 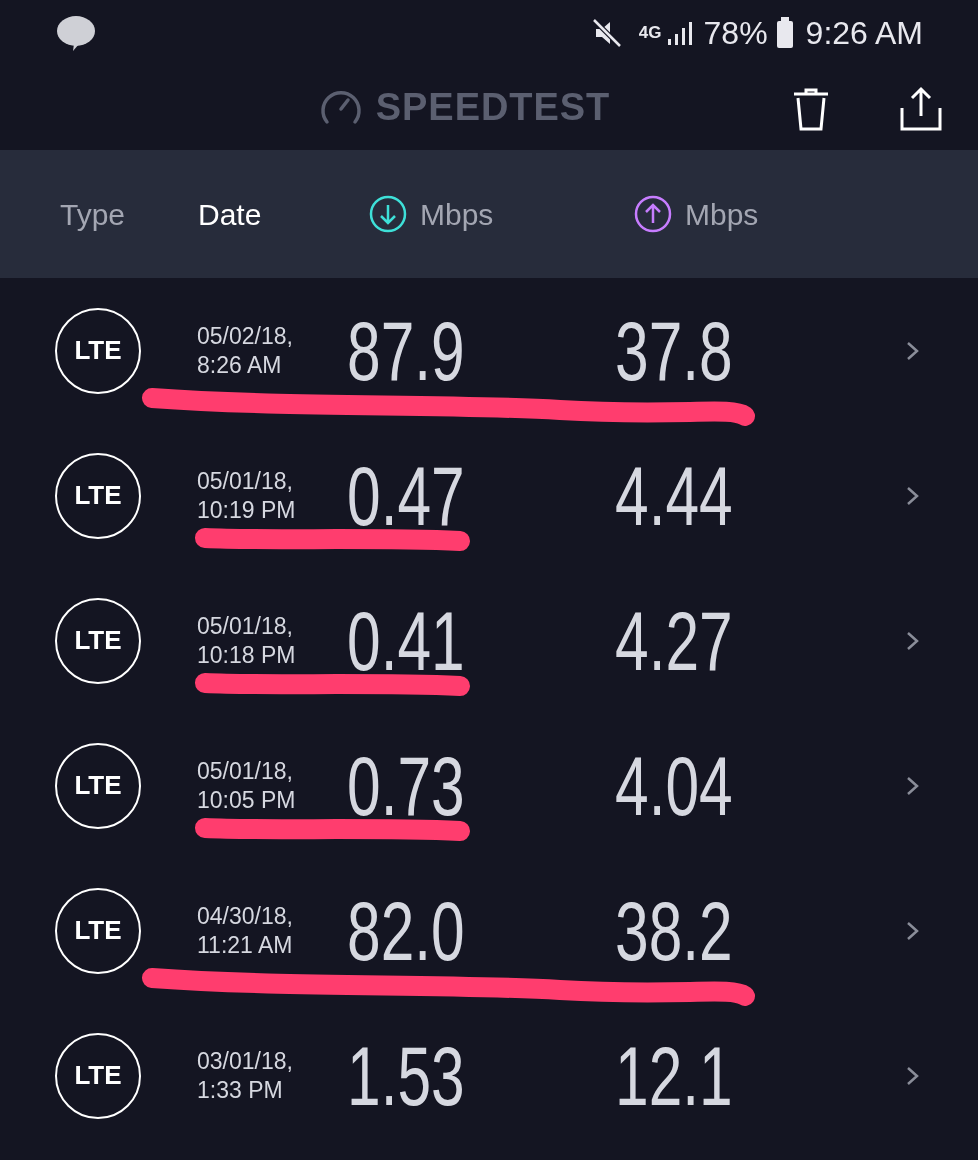 I want to click on test-date: 03/01/18,, so click(x=245, y=1061).